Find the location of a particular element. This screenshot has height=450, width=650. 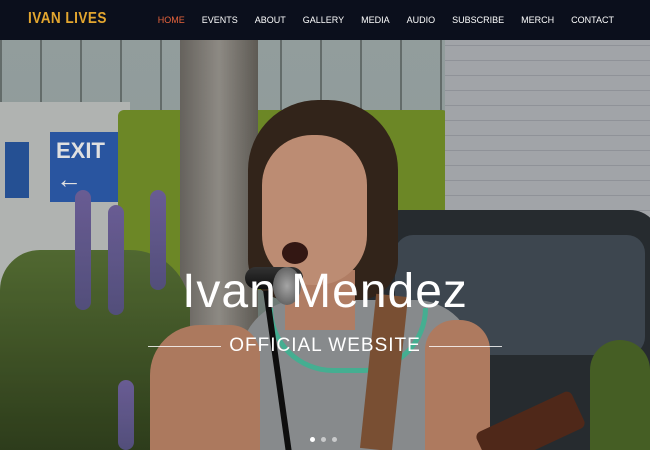

nav-item-audio: AUDIO is located at coordinates (421, 20).